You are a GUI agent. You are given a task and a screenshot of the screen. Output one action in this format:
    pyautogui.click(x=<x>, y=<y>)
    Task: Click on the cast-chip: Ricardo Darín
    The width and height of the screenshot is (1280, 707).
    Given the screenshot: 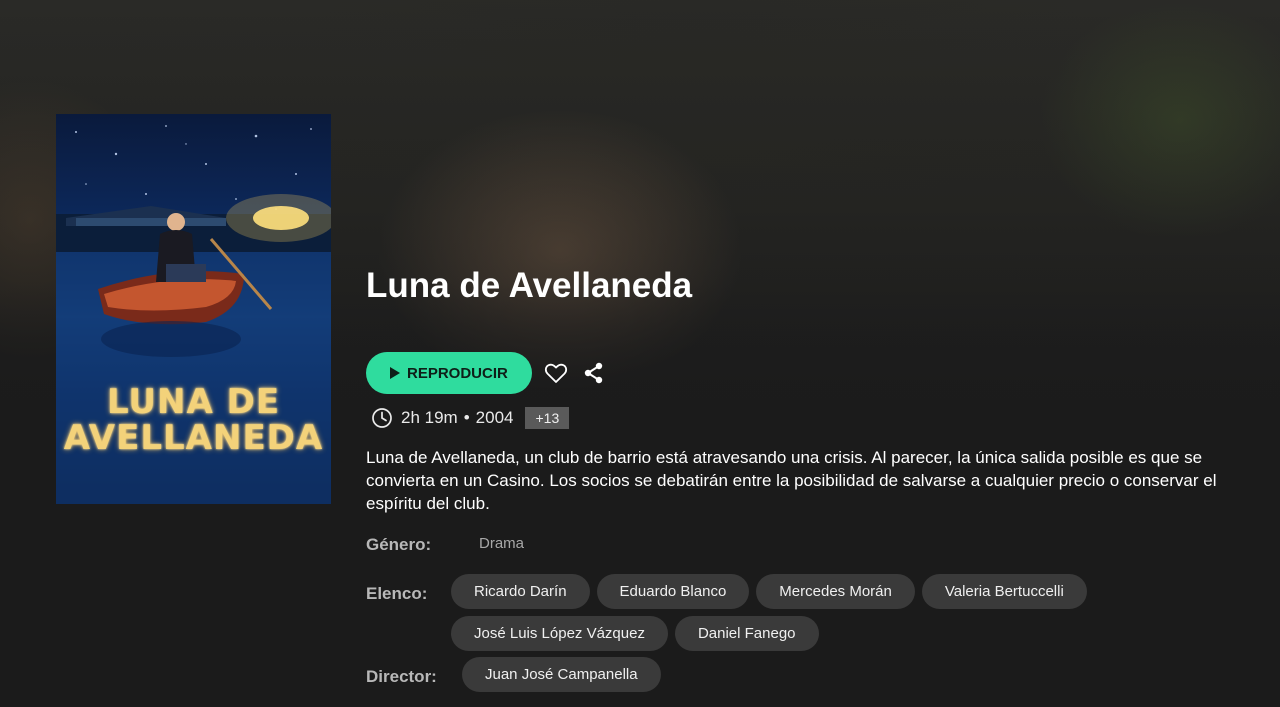 What is the action you would take?
    pyautogui.click(x=520, y=591)
    